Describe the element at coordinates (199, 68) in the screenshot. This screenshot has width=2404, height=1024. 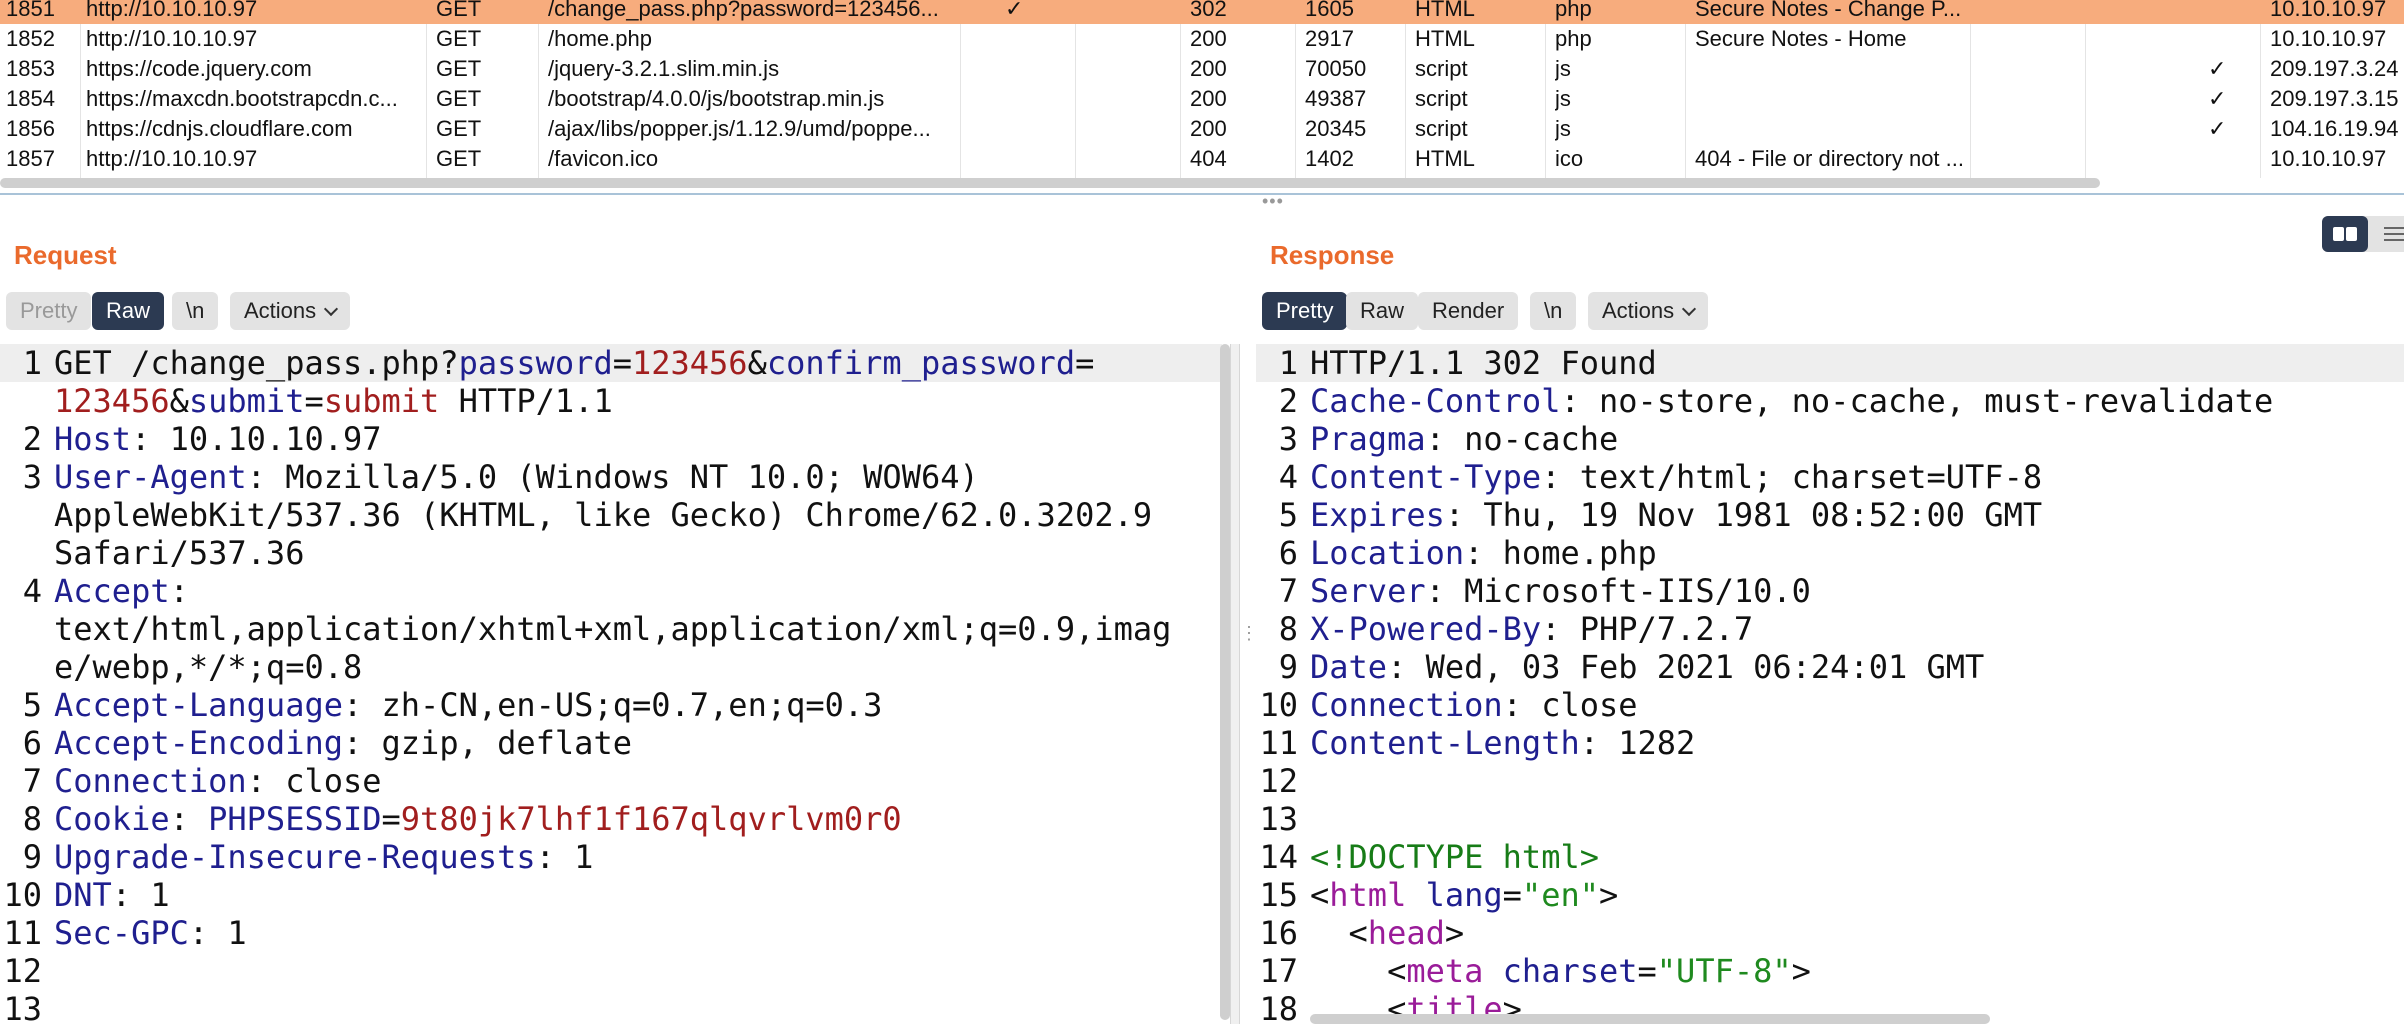
I see `cell-host: https://code.jquery.com` at that location.